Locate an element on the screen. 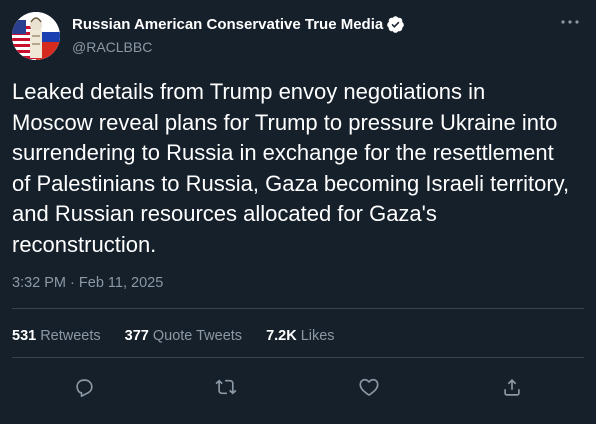 The width and height of the screenshot is (596, 424). verified-badge-icon is located at coordinates (395, 24).